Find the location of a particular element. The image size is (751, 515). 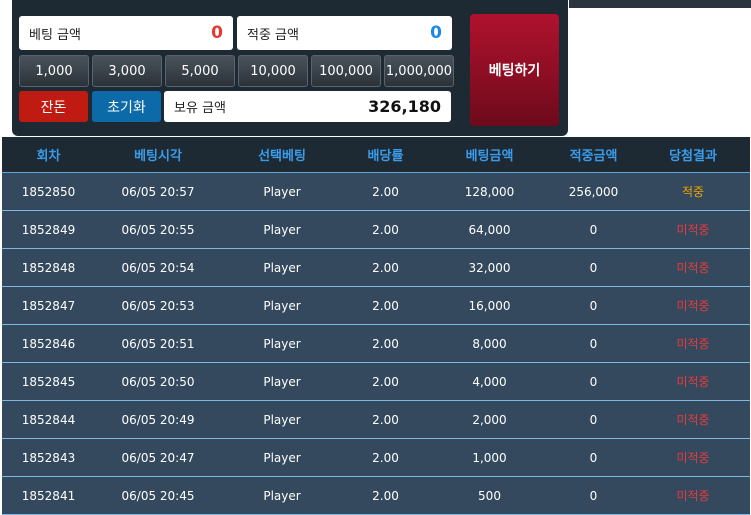

cell-round: 1852848 is located at coordinates (48, 267).